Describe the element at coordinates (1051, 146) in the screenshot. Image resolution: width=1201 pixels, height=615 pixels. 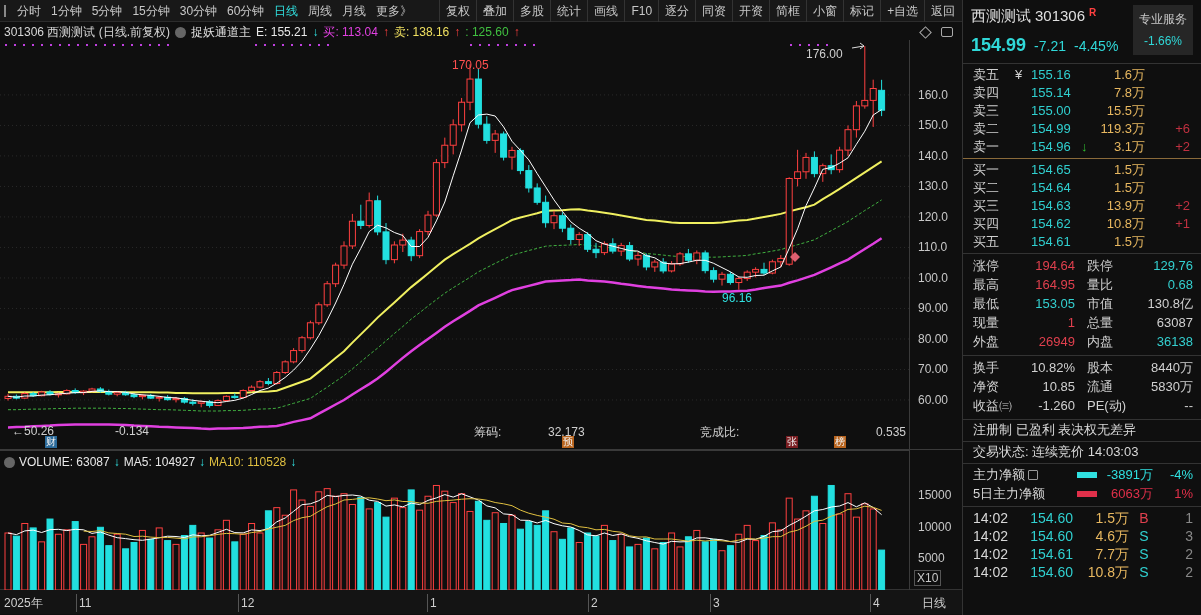
I see `order-price: 154.96` at that location.